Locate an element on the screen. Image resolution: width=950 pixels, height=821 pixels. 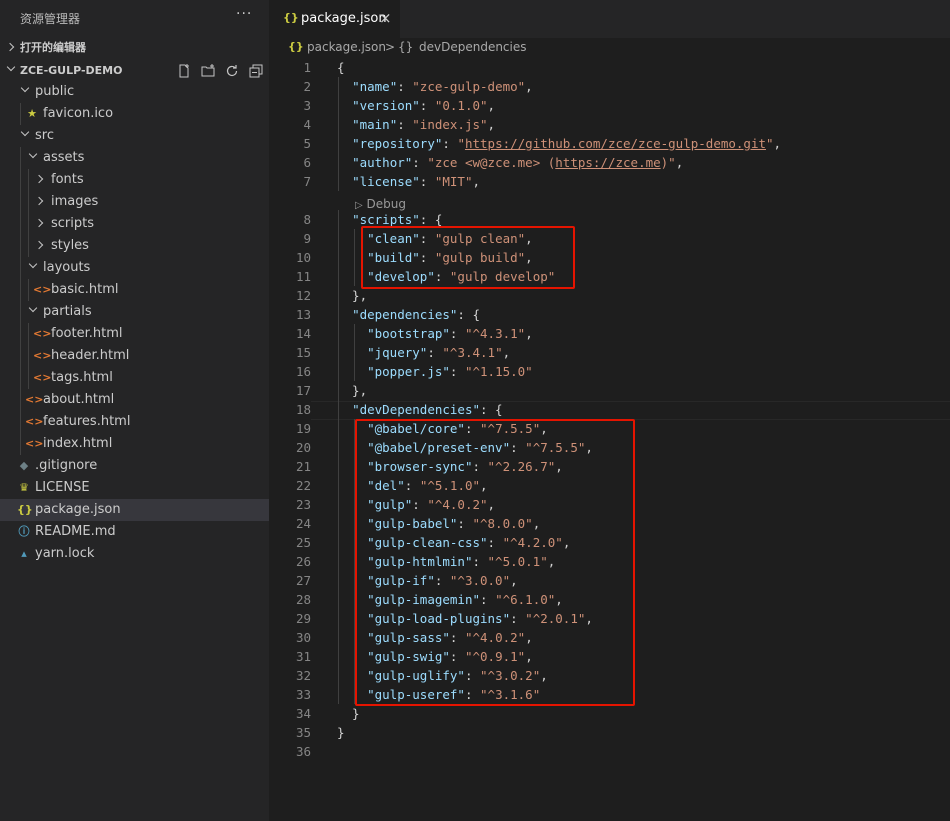
file-type-icon: ◆ is located at coordinates (24, 465).